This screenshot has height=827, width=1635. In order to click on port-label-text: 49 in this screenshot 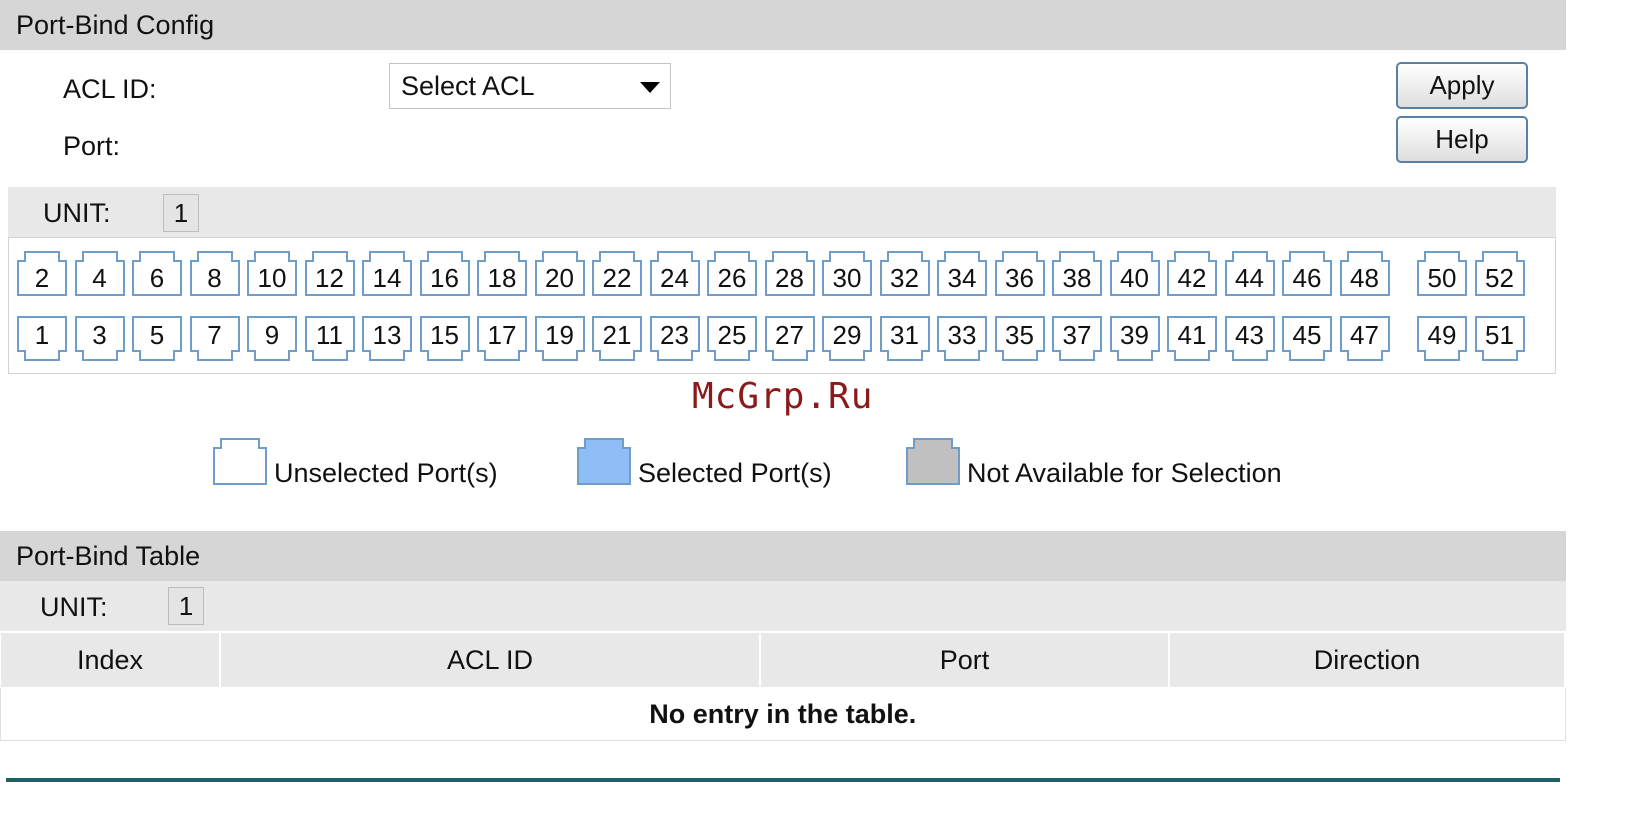, I will do `click(1442, 335)`.